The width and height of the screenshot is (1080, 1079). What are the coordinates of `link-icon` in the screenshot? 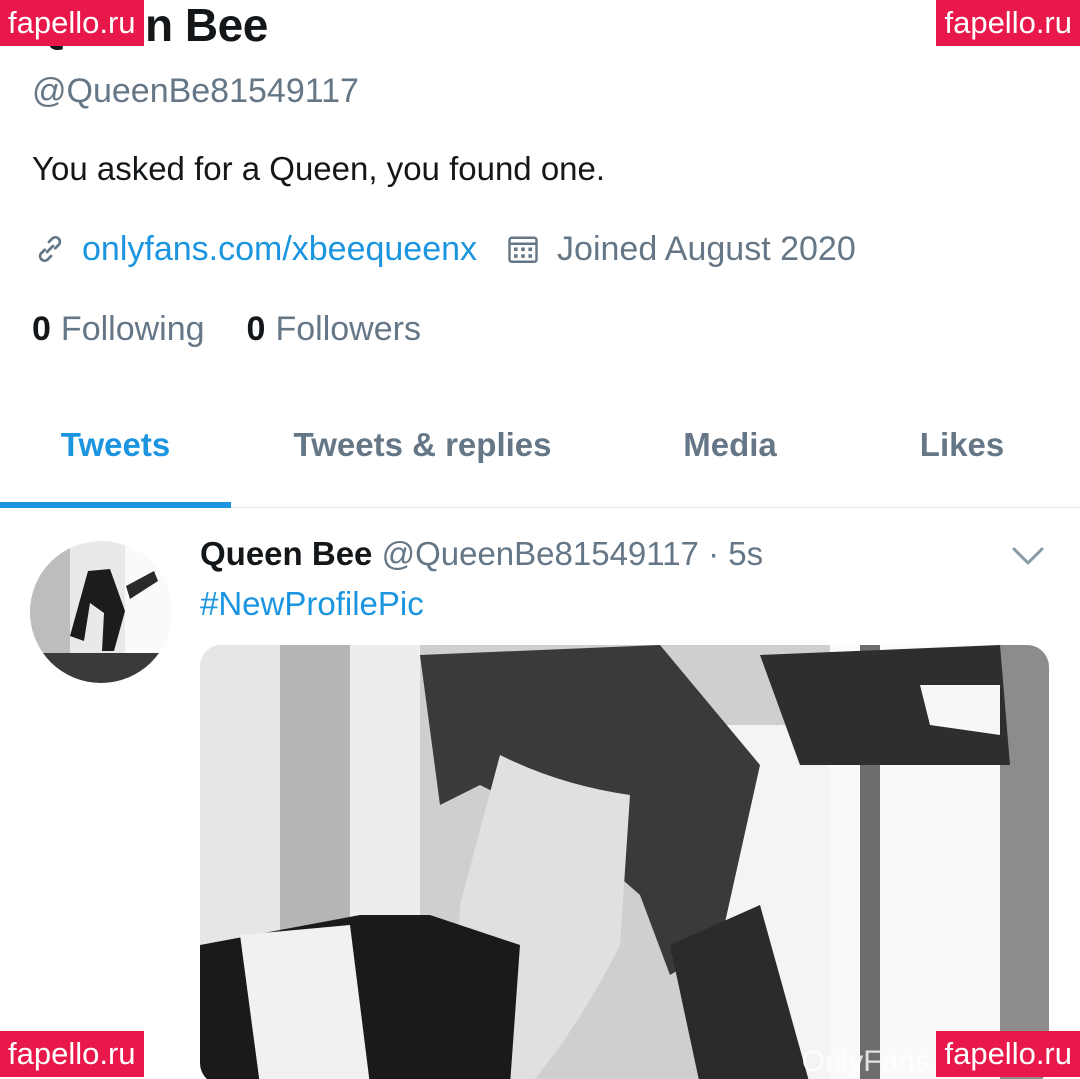 It's located at (50, 249).